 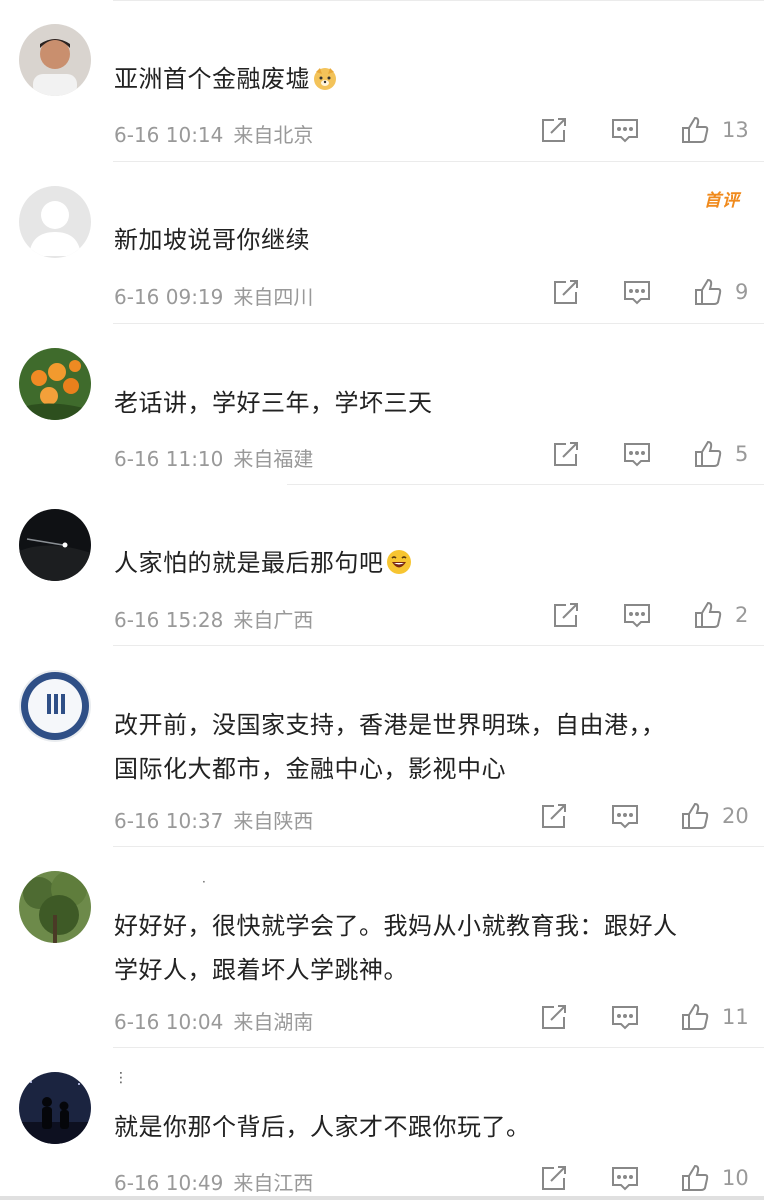 I want to click on comment-time: 6-16 10:49, so click(x=169, y=1183).